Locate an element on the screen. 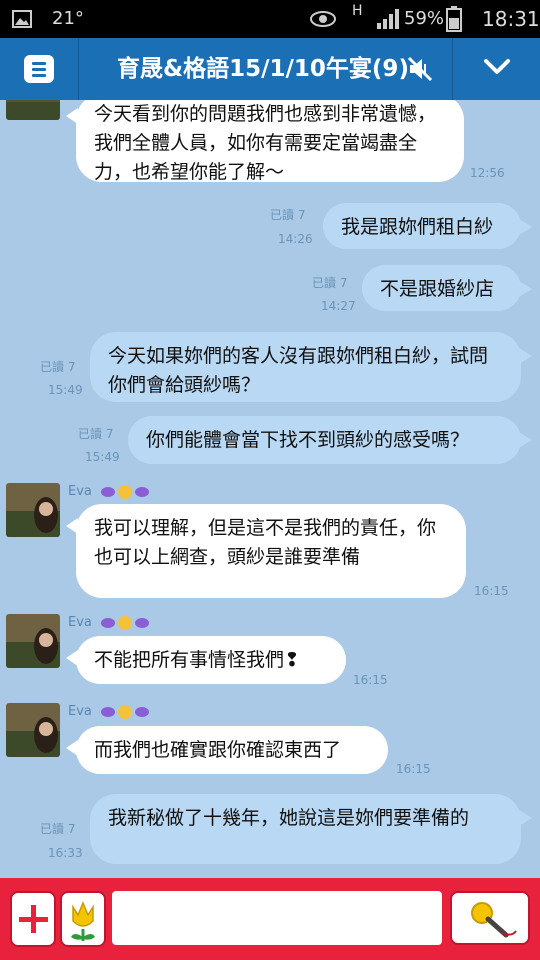 The height and width of the screenshot is (960, 540). add-button is located at coordinates (33, 919).